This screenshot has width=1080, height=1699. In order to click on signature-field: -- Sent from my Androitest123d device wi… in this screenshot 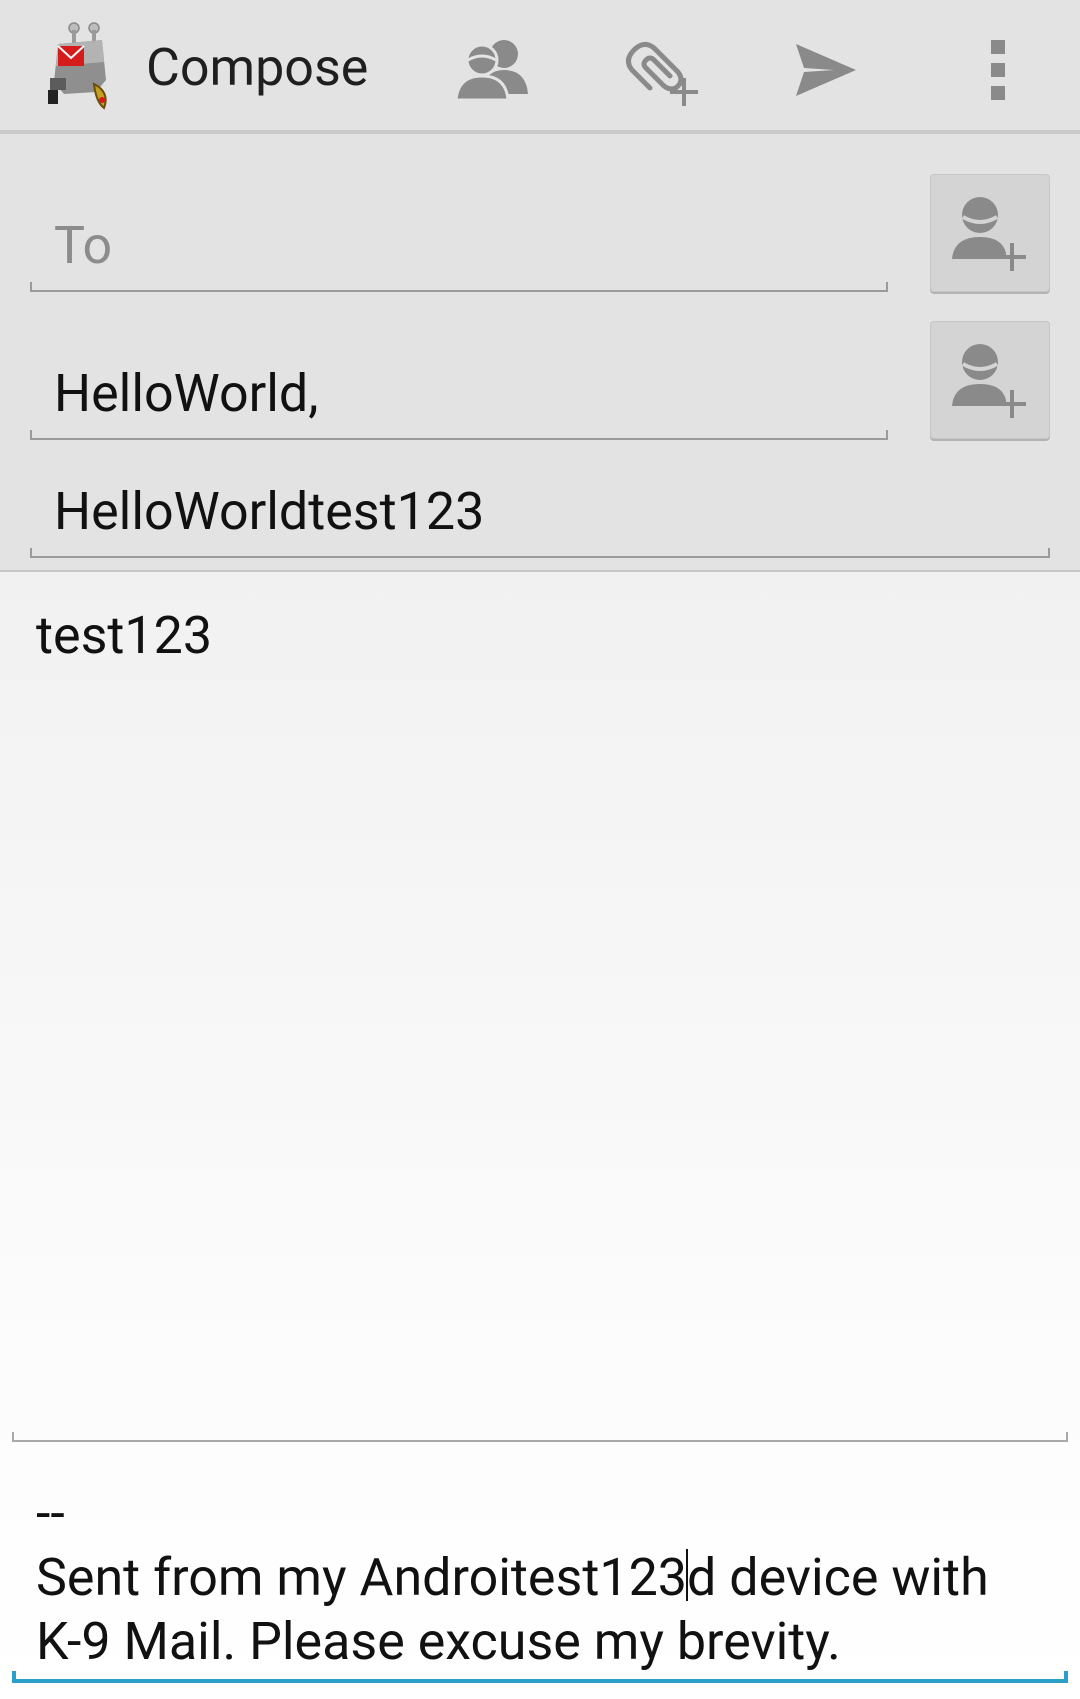, I will do `click(541, 1578)`.